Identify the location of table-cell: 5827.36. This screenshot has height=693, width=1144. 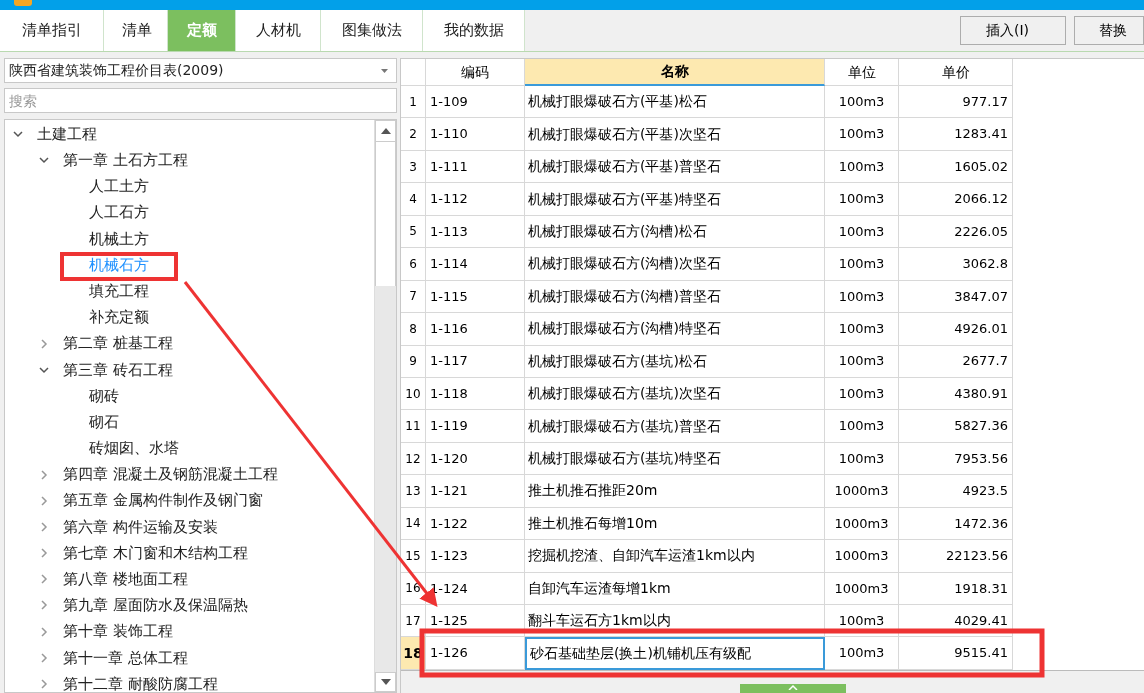
(956, 426).